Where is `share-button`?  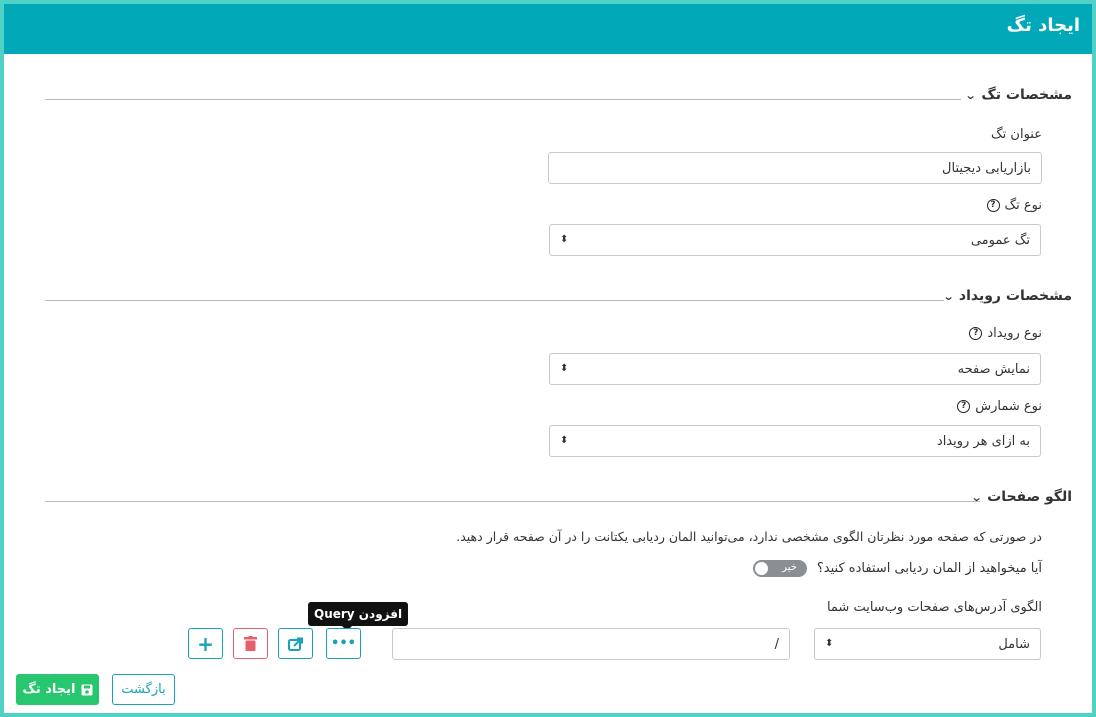 share-button is located at coordinates (295, 643).